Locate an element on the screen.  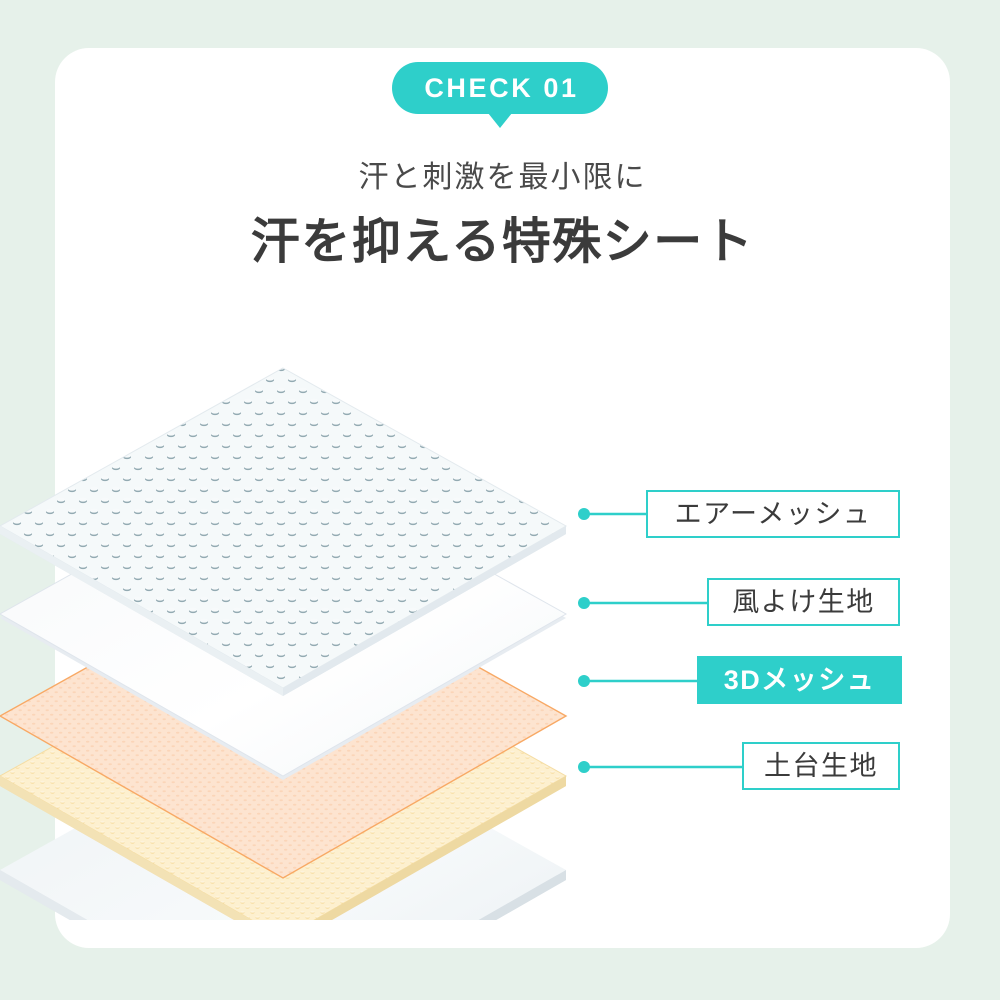
callout-wind-block-label: 風よけ生地 is located at coordinates (803, 601).